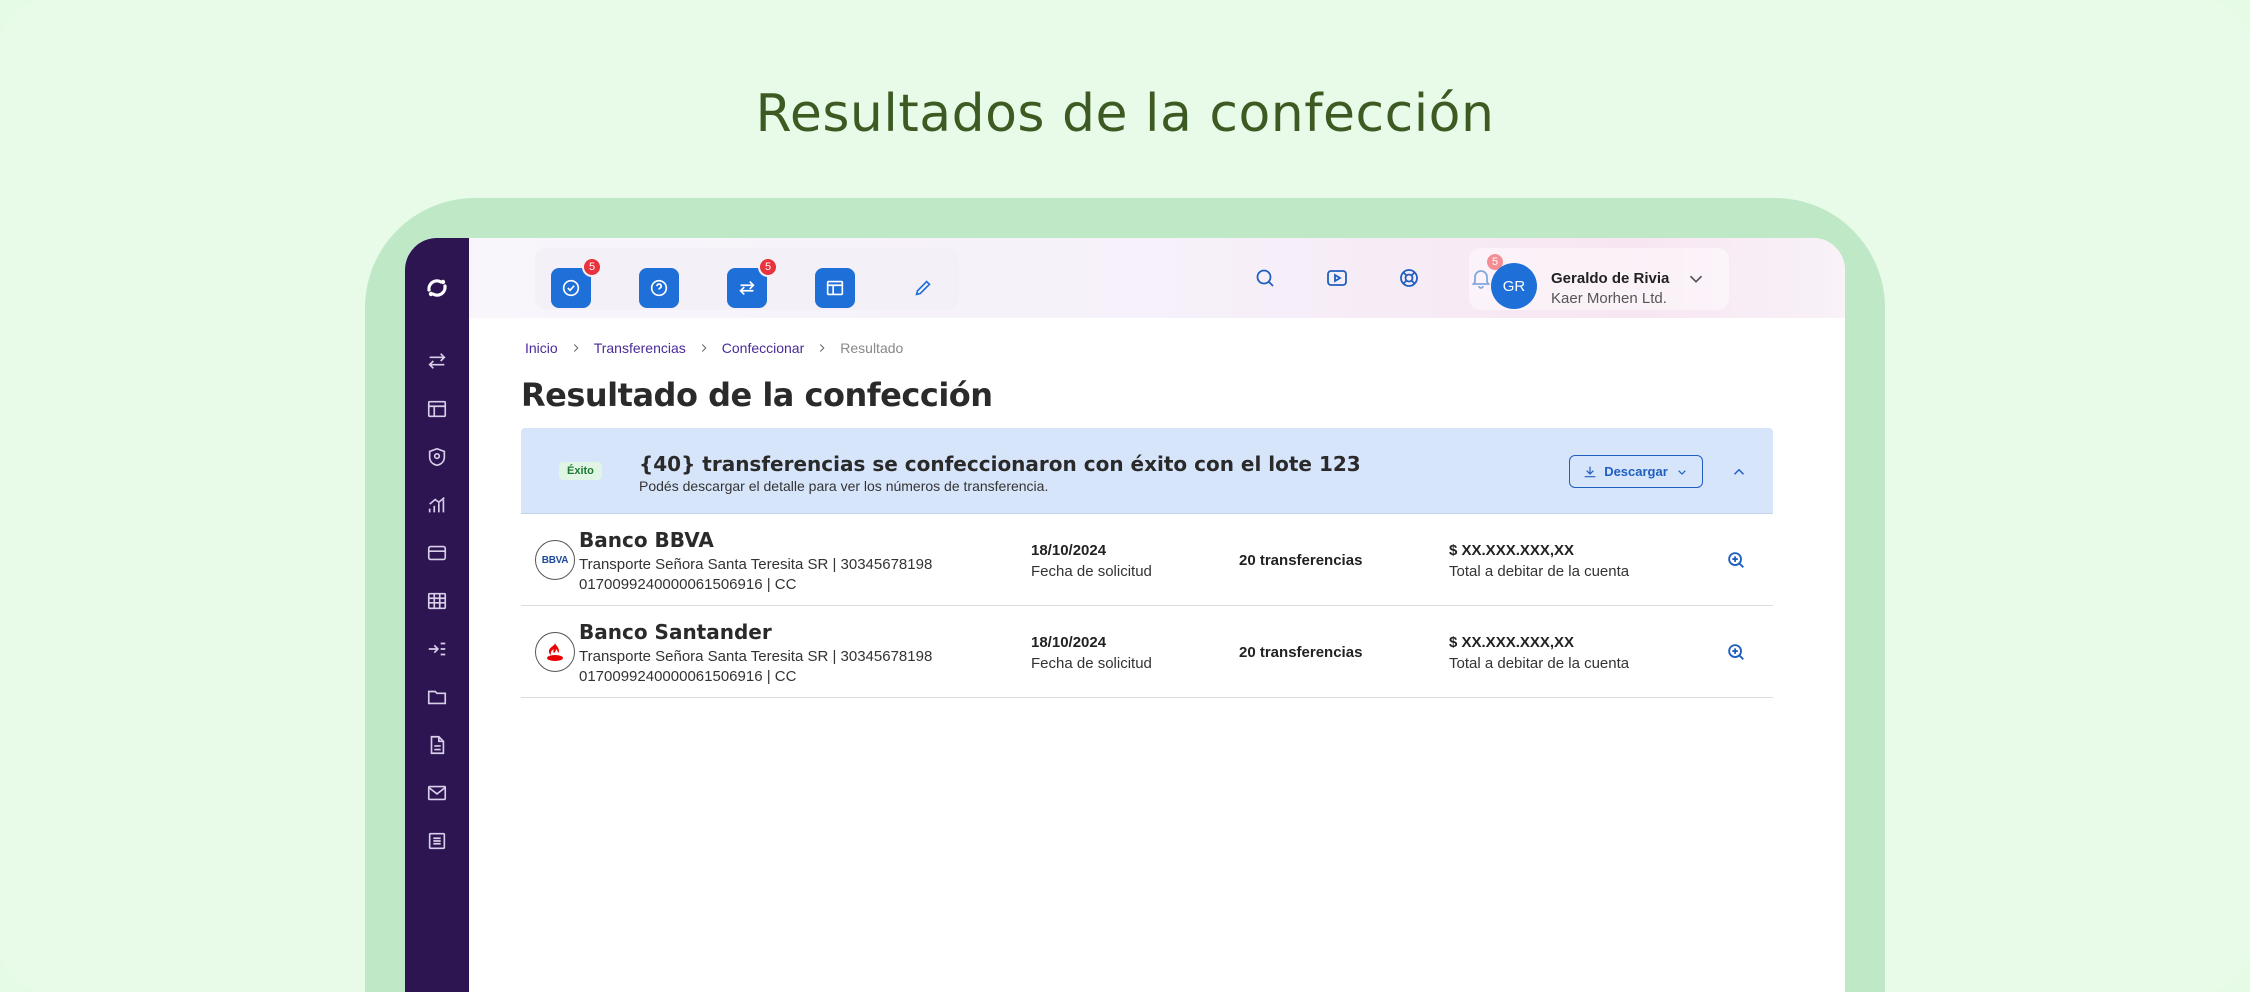 The height and width of the screenshot is (992, 2250). I want to click on download-button: Descargar, so click(1636, 471).